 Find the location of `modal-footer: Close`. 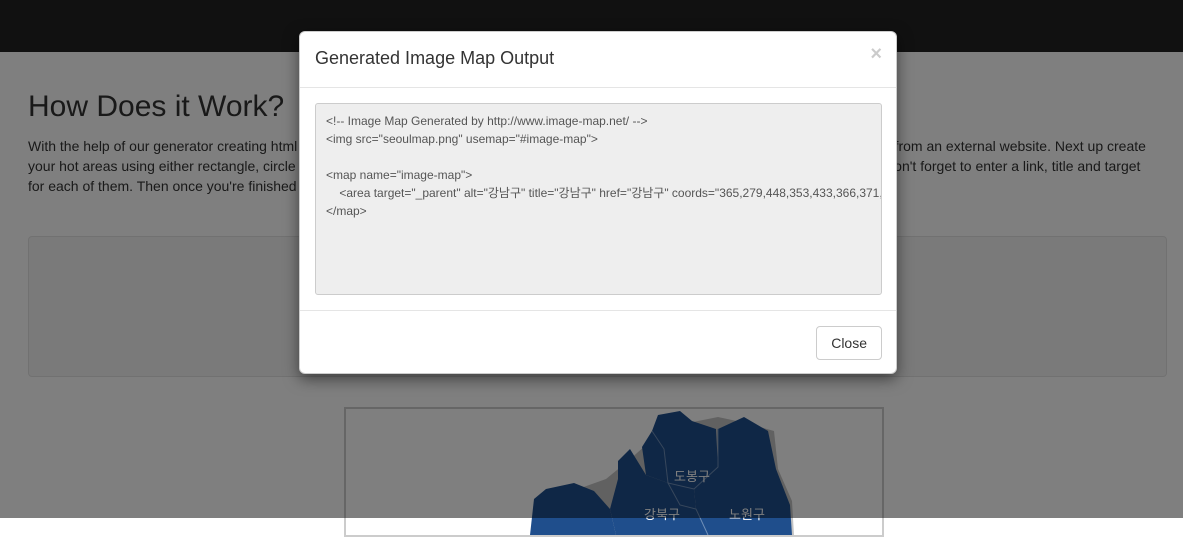

modal-footer: Close is located at coordinates (598, 342).